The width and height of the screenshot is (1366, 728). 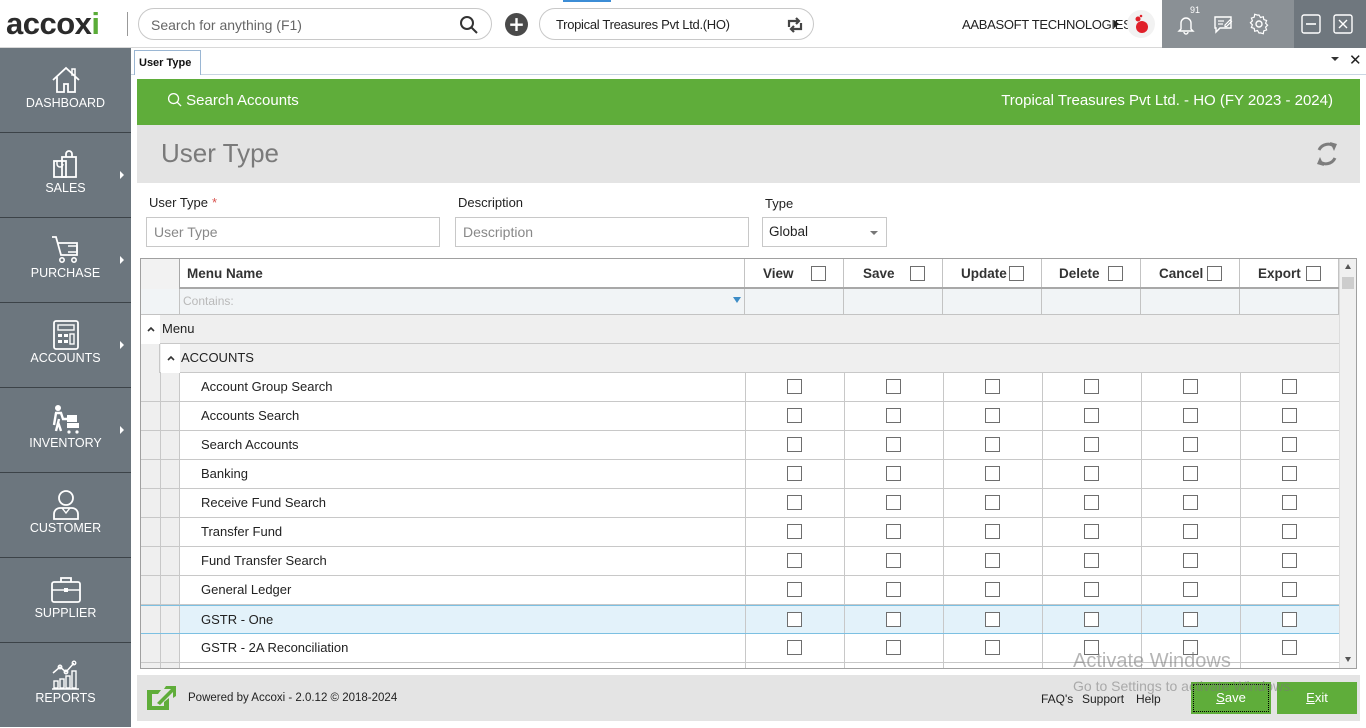 What do you see at coordinates (676, 24) in the screenshot?
I see `company-selector: Tropical Treasures Pvt Ltd.(HO)` at bounding box center [676, 24].